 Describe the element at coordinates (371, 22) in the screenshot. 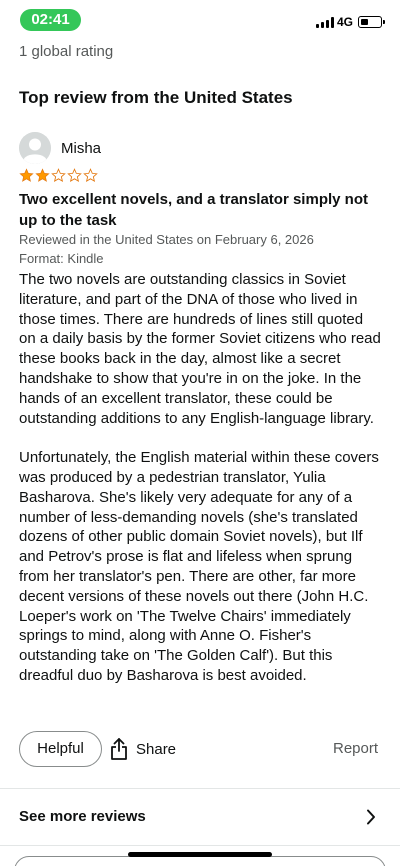

I see `battery-icon` at that location.